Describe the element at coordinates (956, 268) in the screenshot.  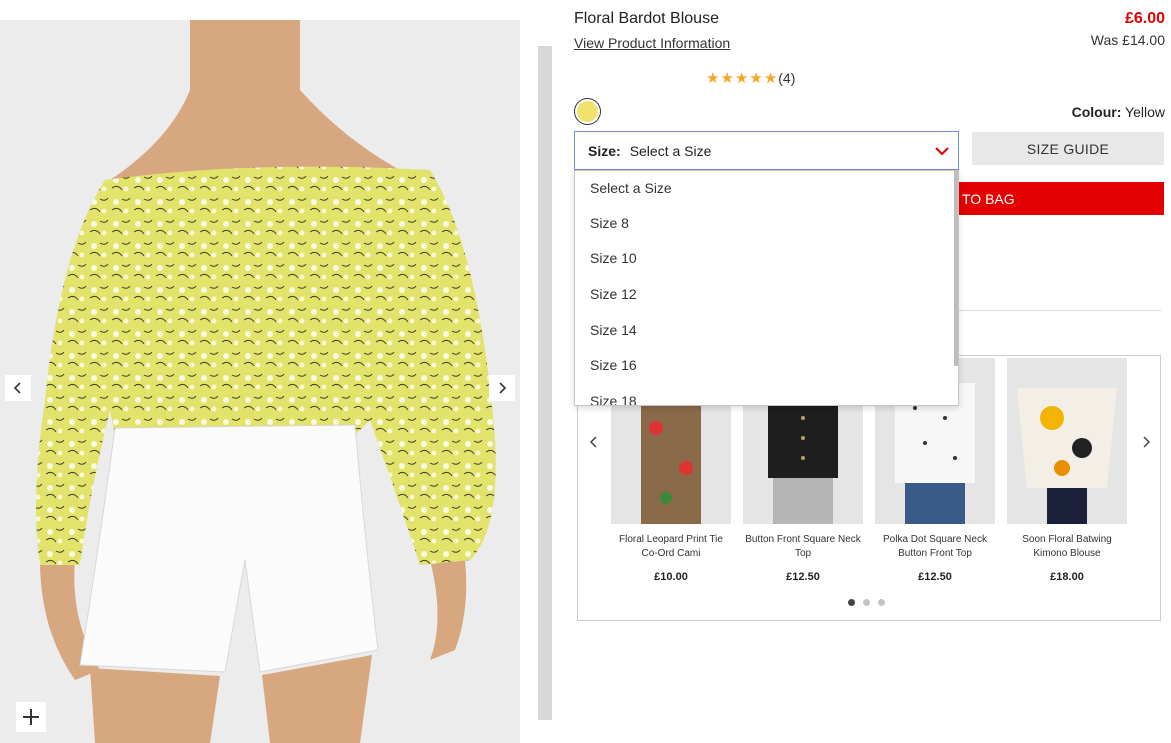
I see `dropdown-scrollbar` at that location.